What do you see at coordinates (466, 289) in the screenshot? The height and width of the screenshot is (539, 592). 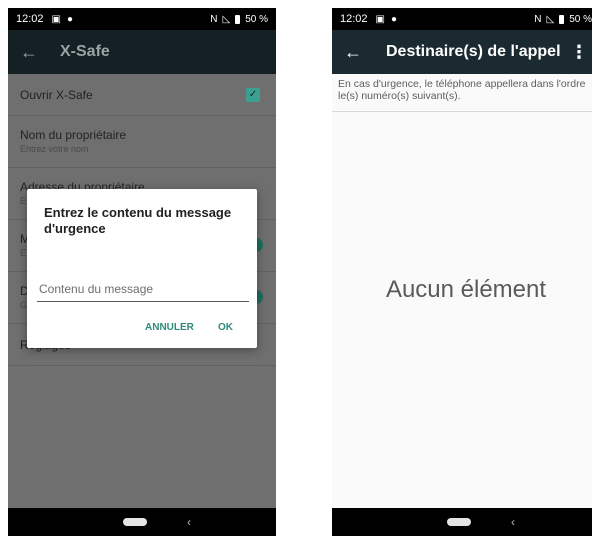 I see `empty-state-text: Aucun élément` at bounding box center [466, 289].